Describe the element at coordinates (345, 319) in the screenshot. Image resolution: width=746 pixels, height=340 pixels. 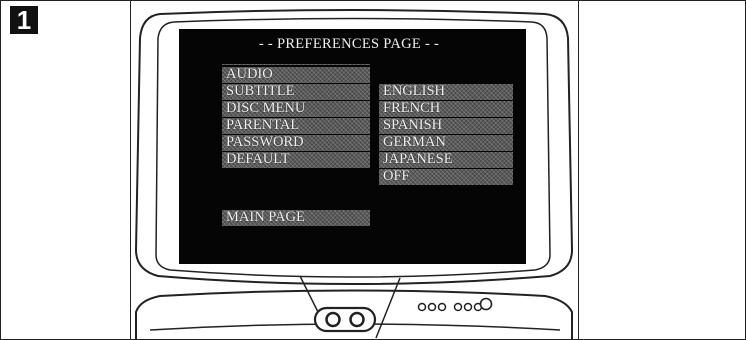
I see `eye-logo-icon` at that location.